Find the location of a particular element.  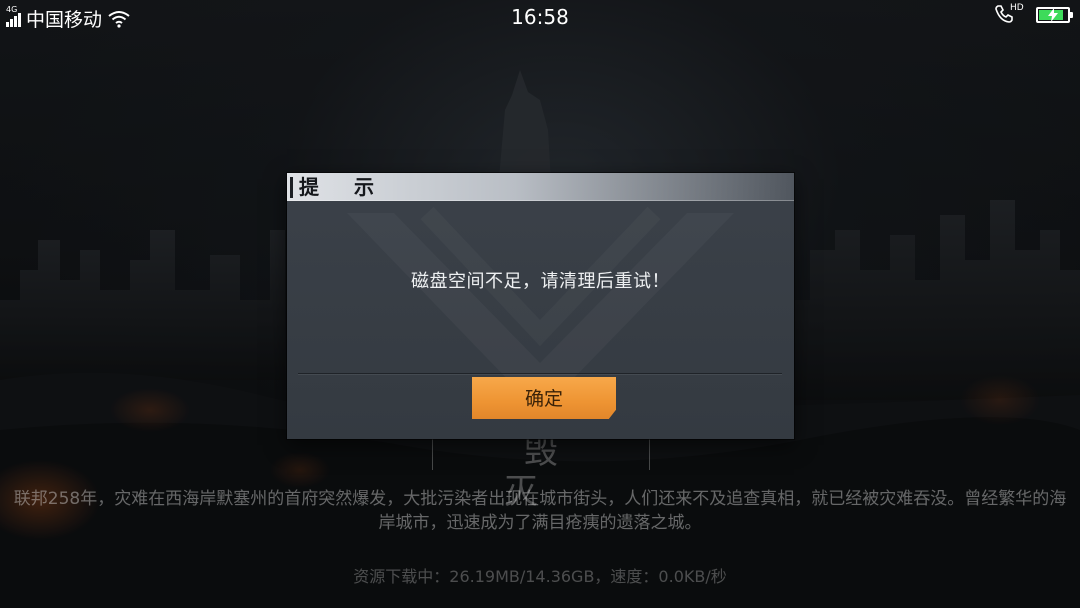

dialog-divider is located at coordinates (540, 373).